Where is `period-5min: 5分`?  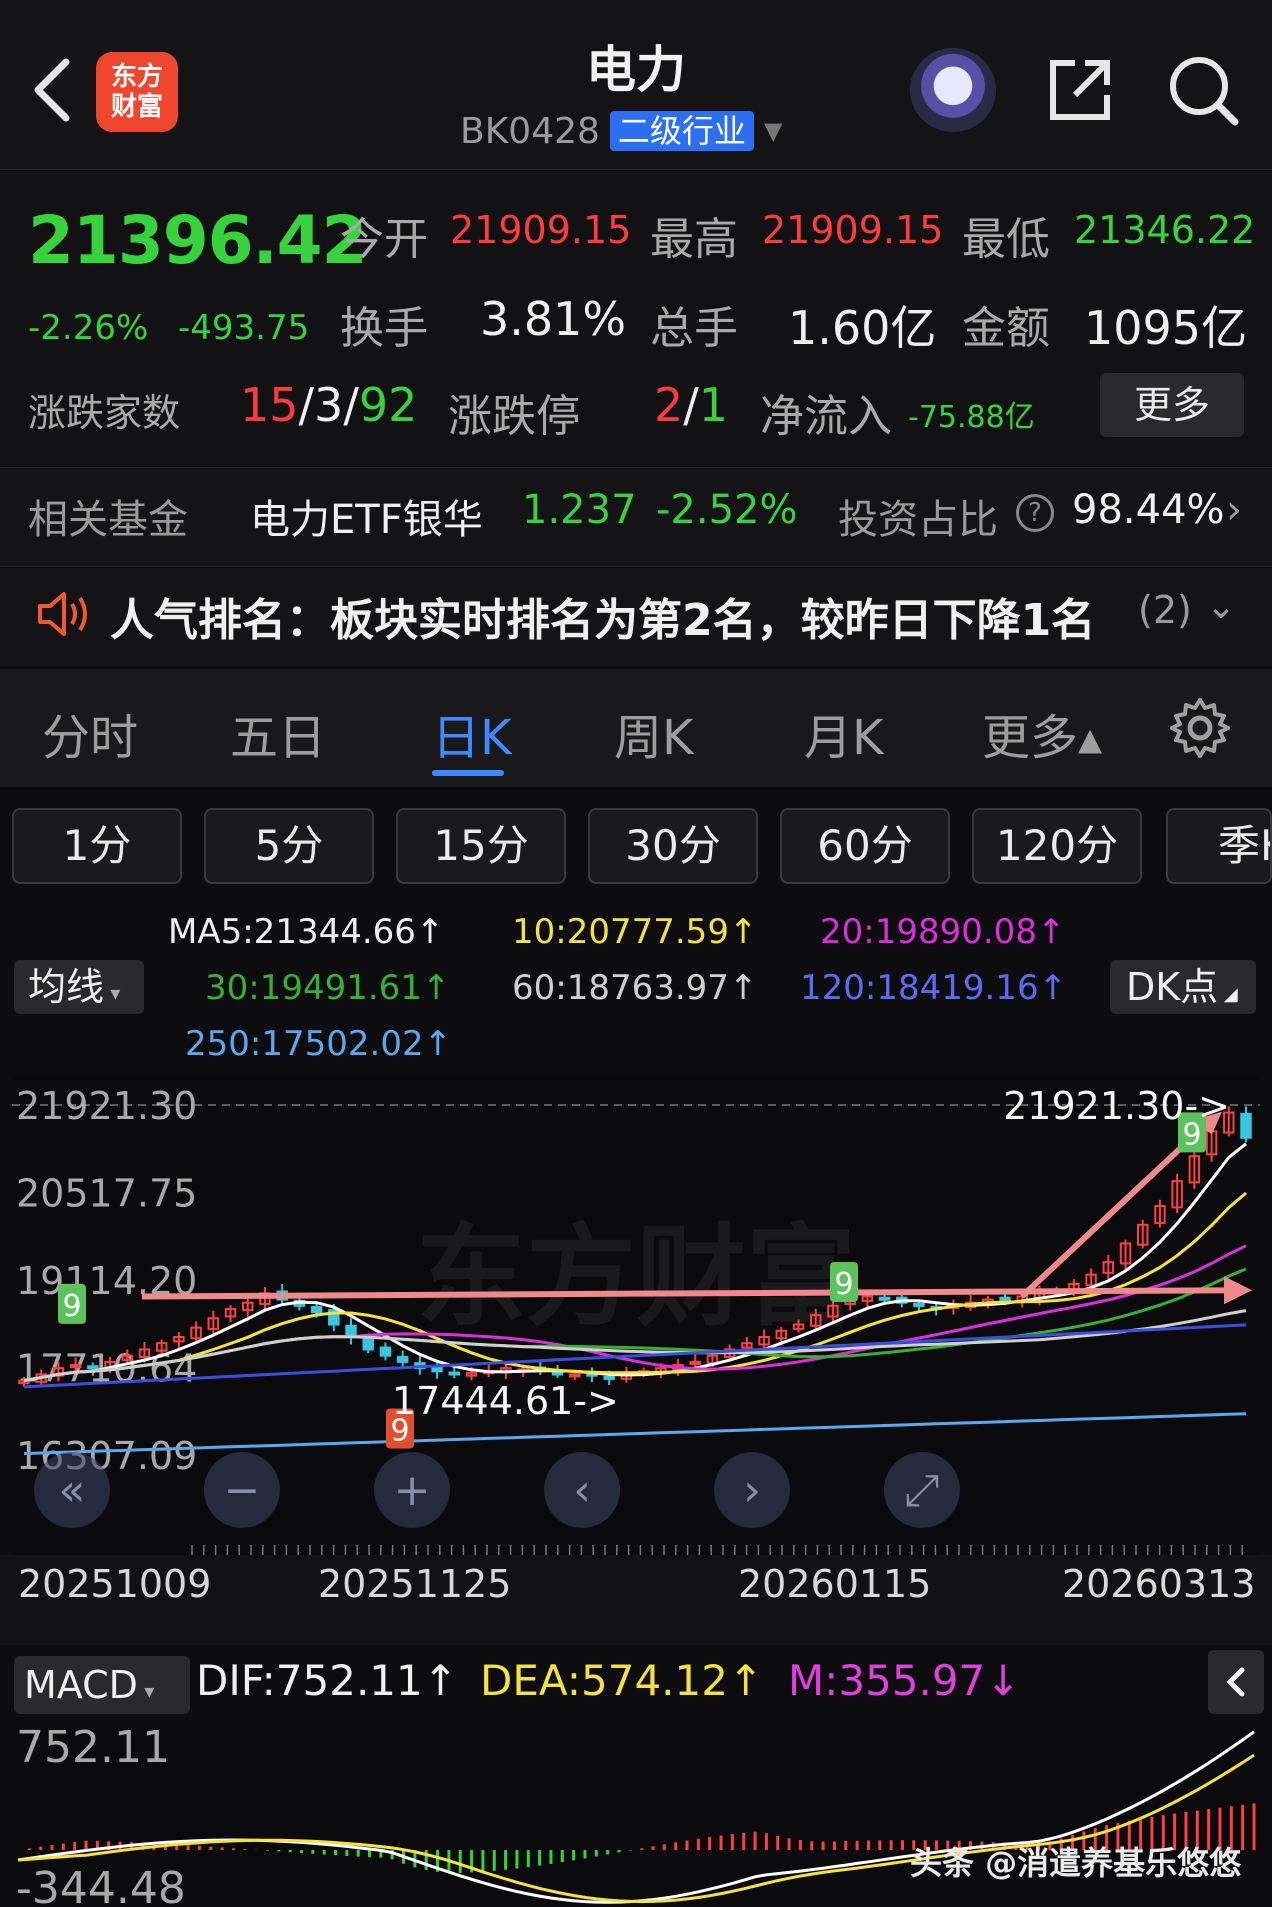
period-5min: 5分 is located at coordinates (289, 846).